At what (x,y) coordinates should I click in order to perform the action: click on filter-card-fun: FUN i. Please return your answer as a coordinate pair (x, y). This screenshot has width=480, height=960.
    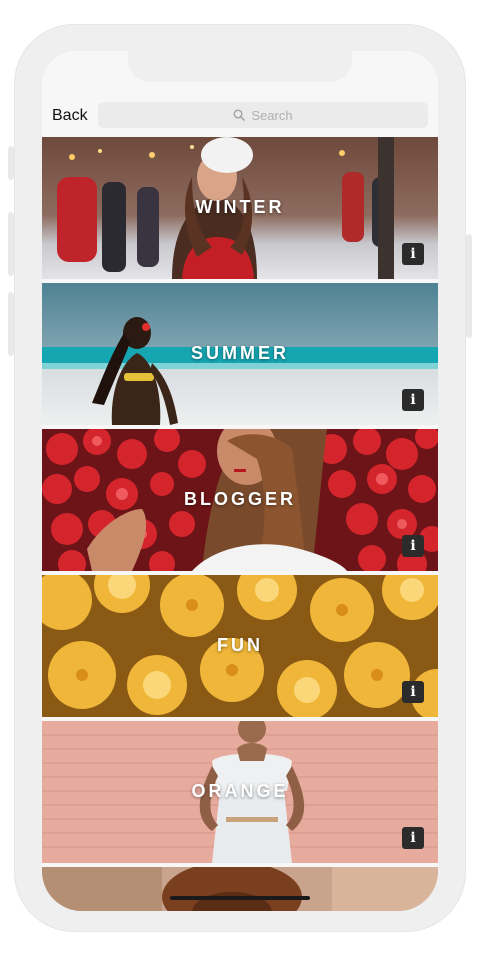
    Looking at the image, I should click on (240, 646).